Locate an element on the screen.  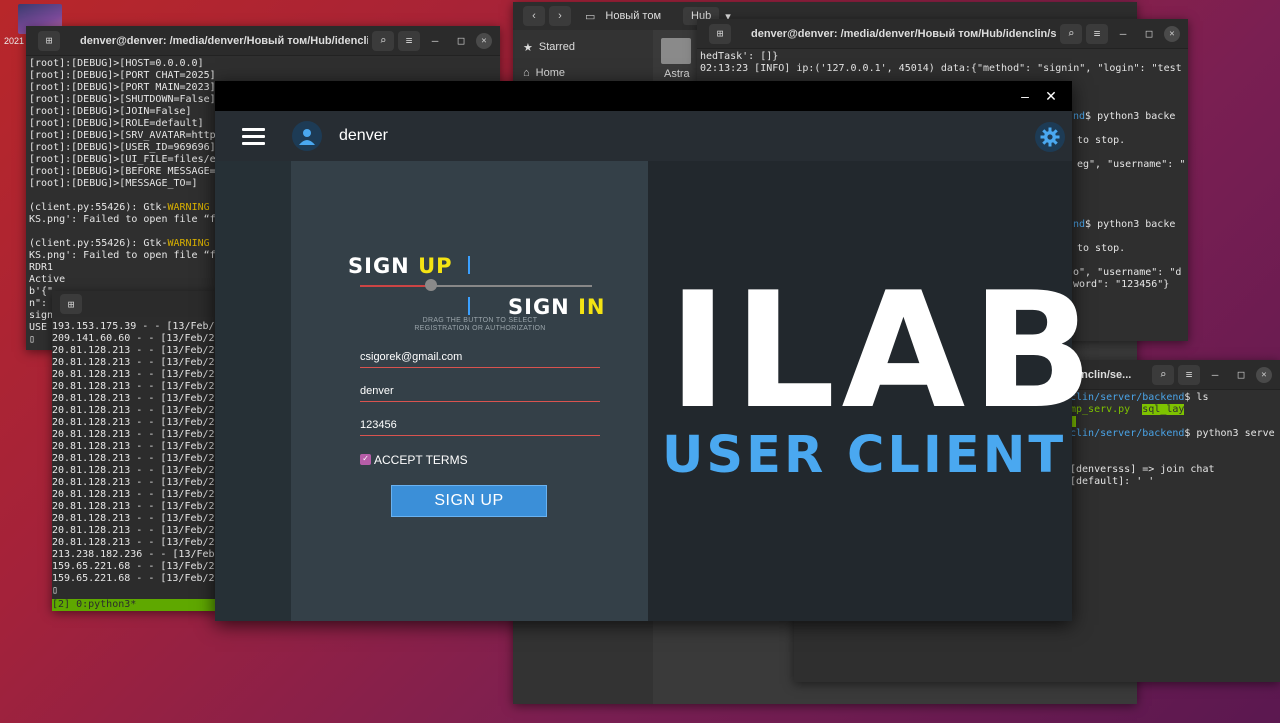
settings-button is located at coordinates (1050, 137).